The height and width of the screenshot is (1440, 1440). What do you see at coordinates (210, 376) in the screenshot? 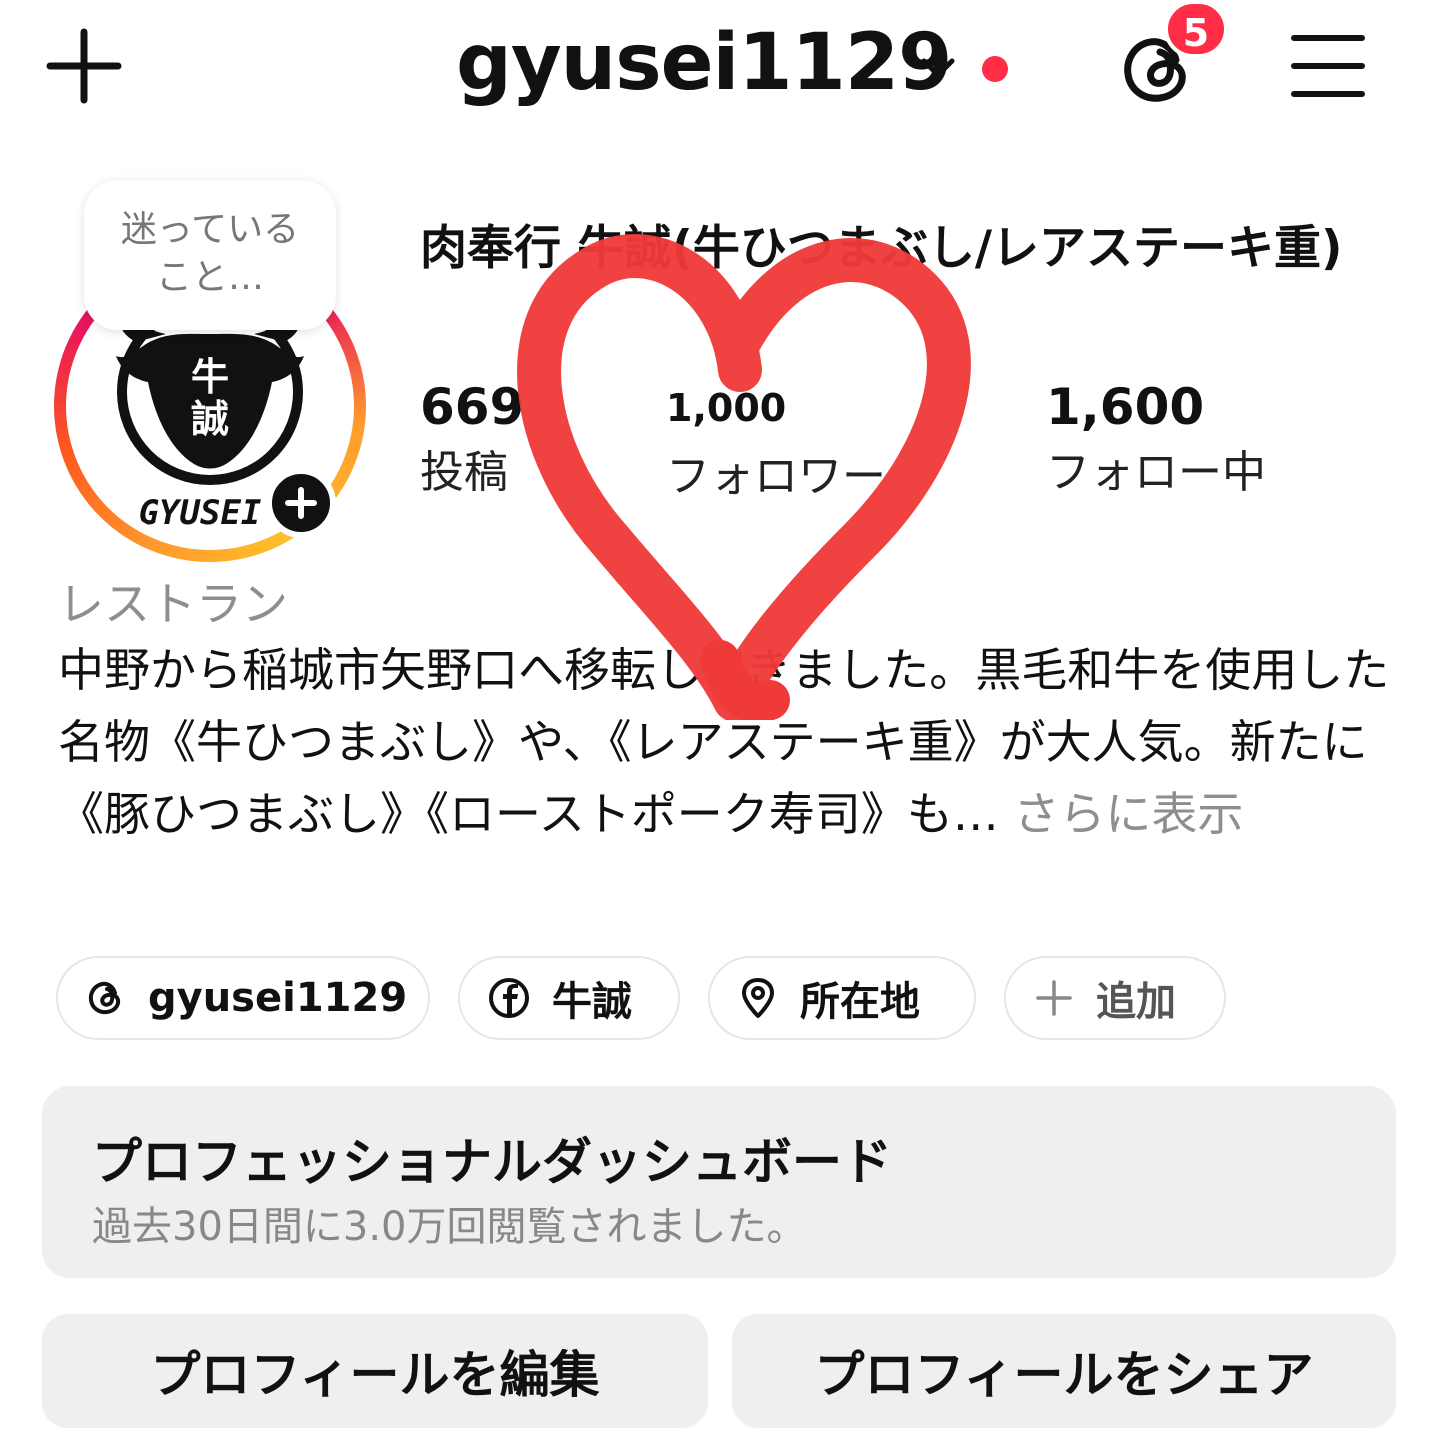
I see `logo-kanji-1: 牛` at bounding box center [210, 376].